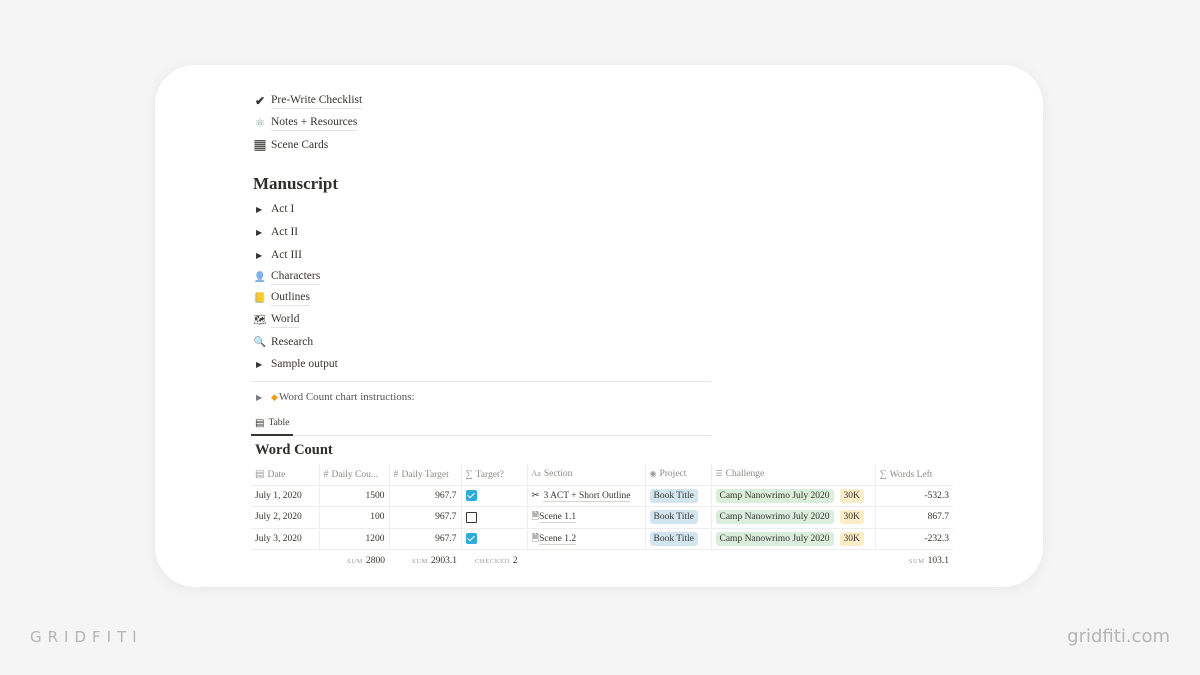 This screenshot has height=675, width=1200. What do you see at coordinates (585, 475) in the screenshot?
I see `column-header-section: Aa Section` at bounding box center [585, 475].